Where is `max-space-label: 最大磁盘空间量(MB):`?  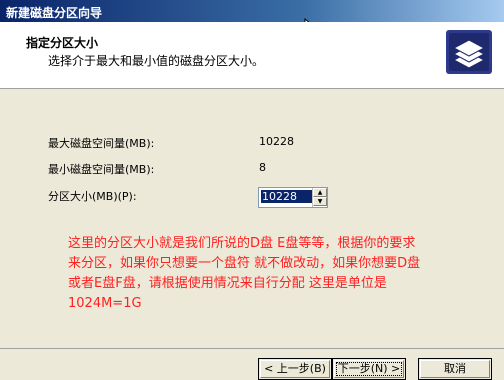 max-space-label: 最大磁盘空间量(MB): is located at coordinates (101, 143).